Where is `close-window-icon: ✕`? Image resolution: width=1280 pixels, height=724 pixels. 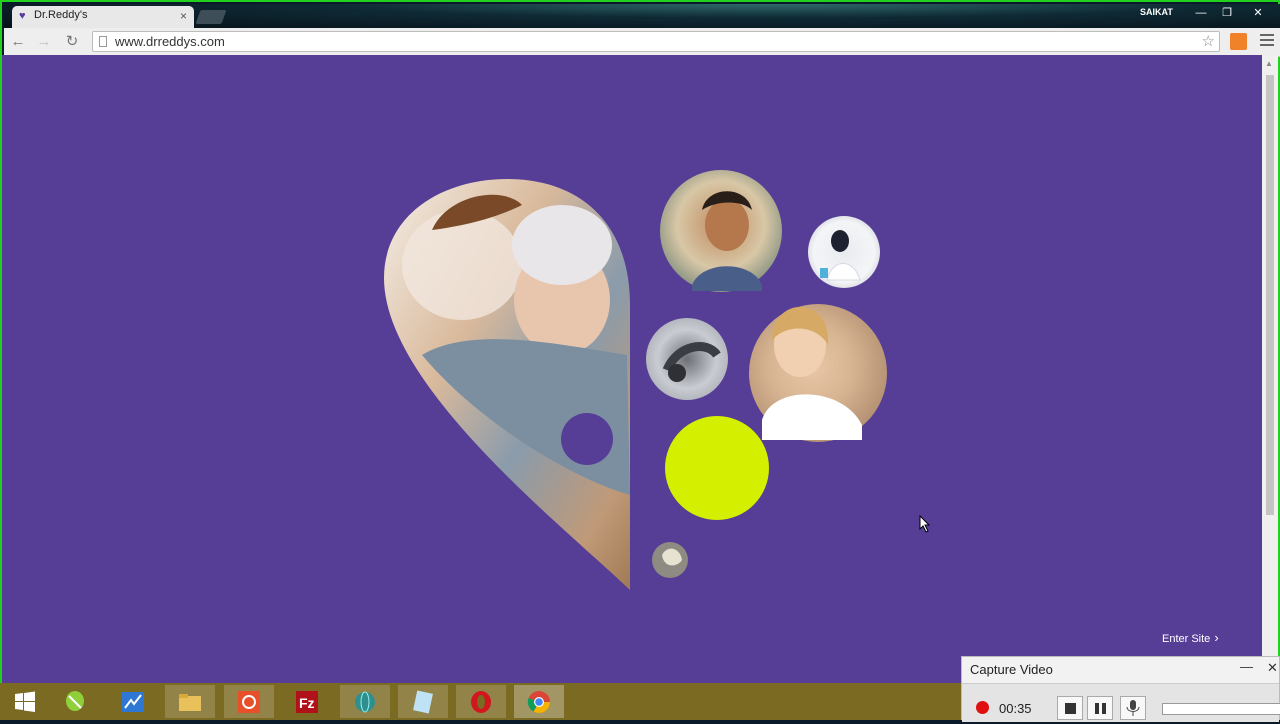 close-window-icon: ✕ is located at coordinates (1258, 14).